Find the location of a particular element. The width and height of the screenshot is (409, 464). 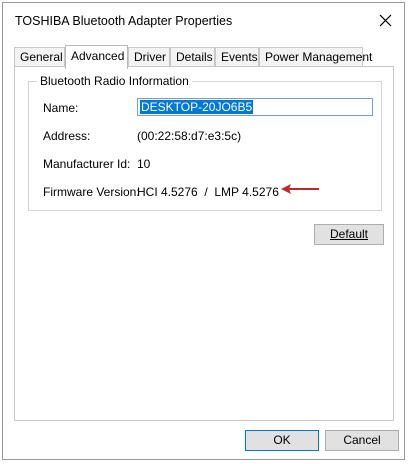

tab-driver: Driver is located at coordinates (149, 57).